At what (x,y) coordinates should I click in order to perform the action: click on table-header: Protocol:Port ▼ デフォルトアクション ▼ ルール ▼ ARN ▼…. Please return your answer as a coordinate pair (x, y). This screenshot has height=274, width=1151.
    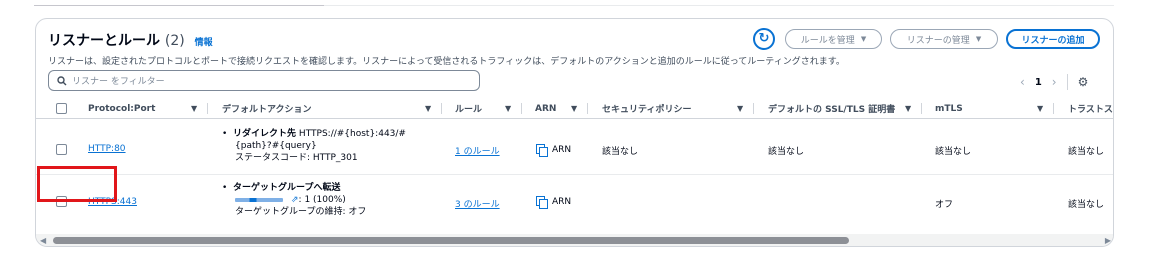
    Looking at the image, I should click on (574, 108).